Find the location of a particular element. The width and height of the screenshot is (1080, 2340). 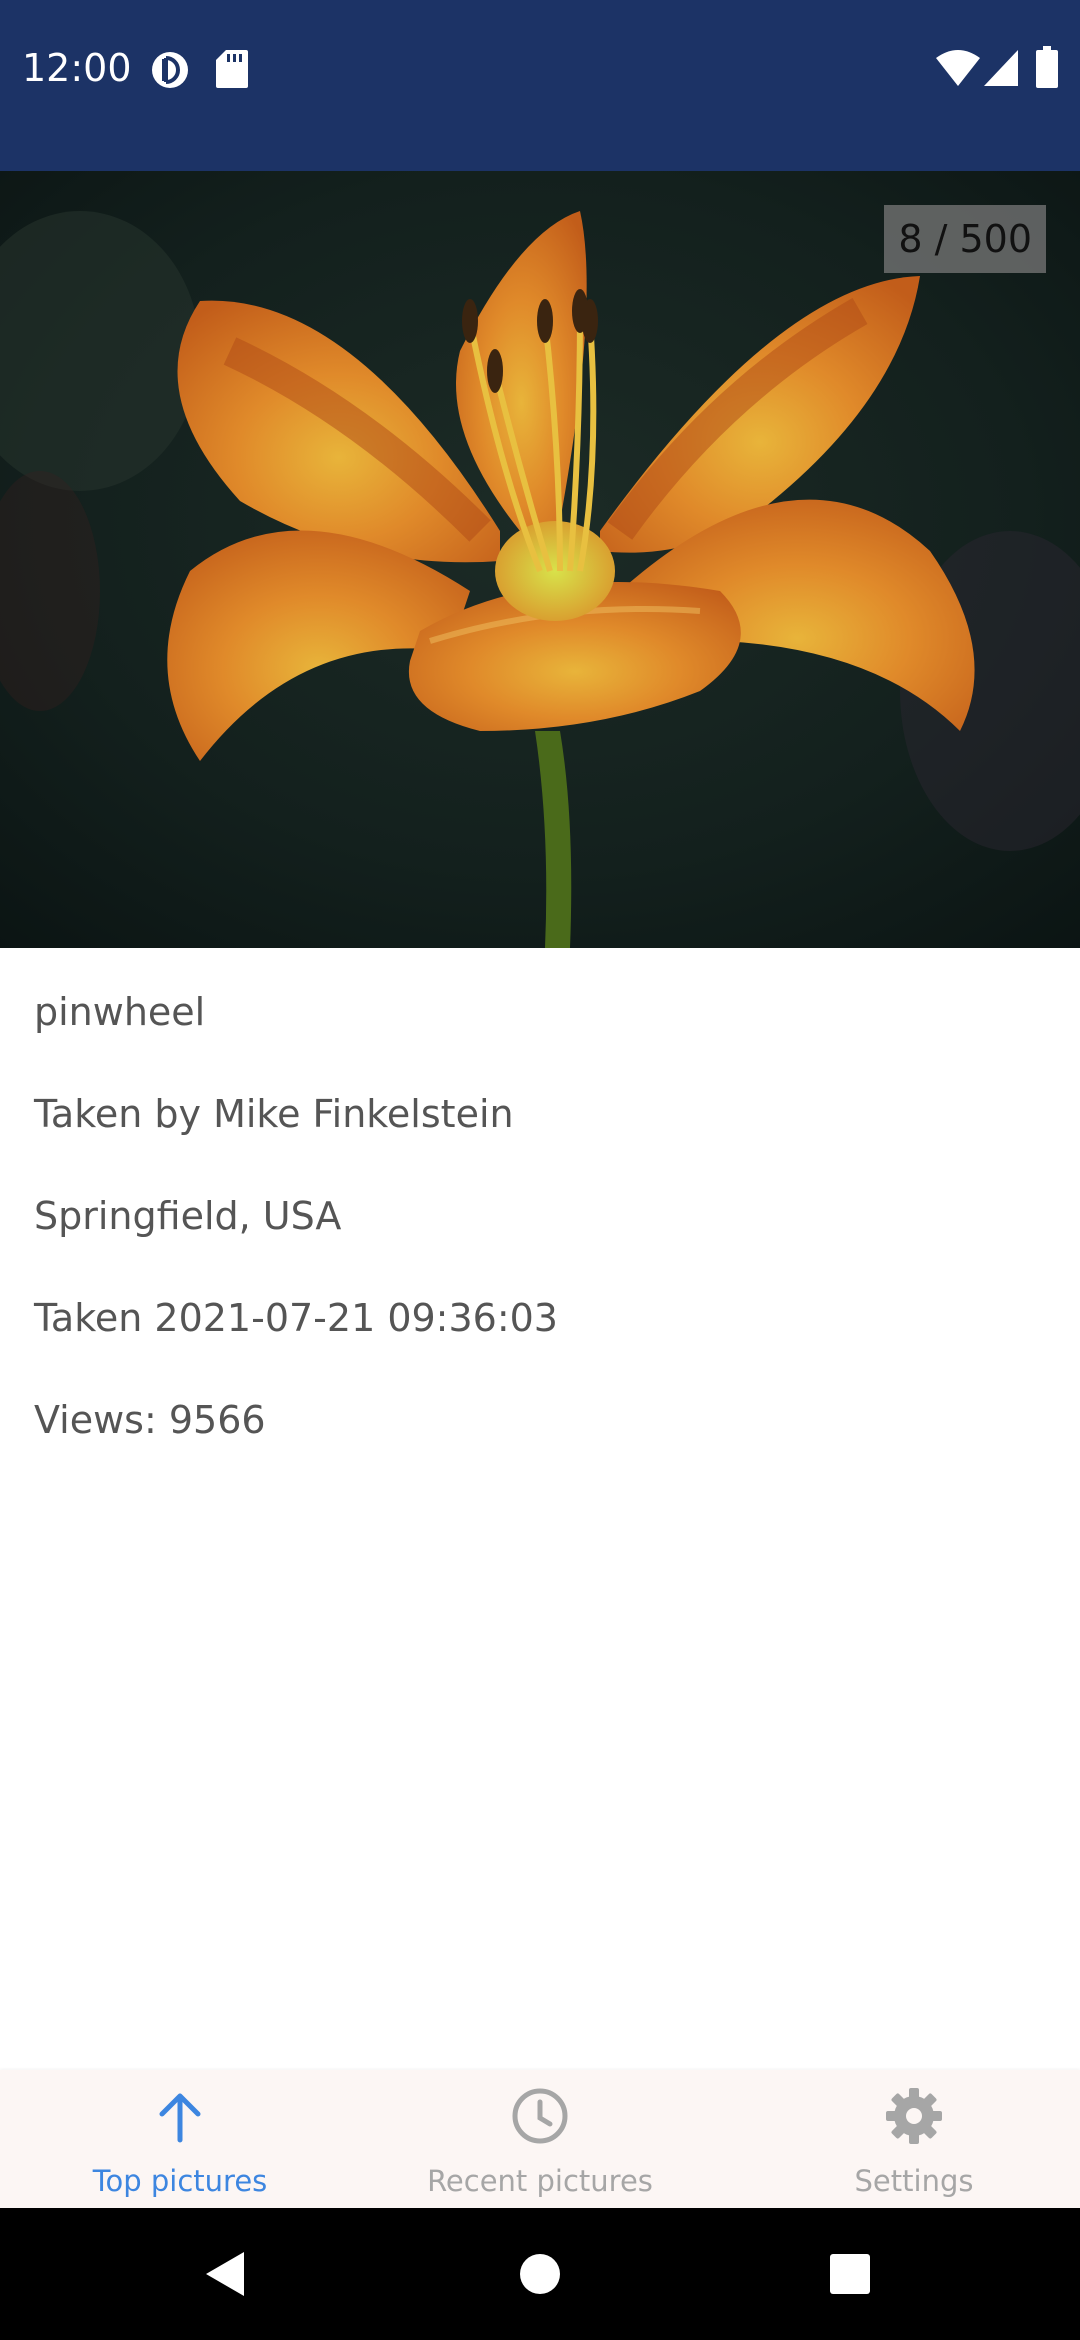

photo-views: Views: 9566 is located at coordinates (150, 1420).